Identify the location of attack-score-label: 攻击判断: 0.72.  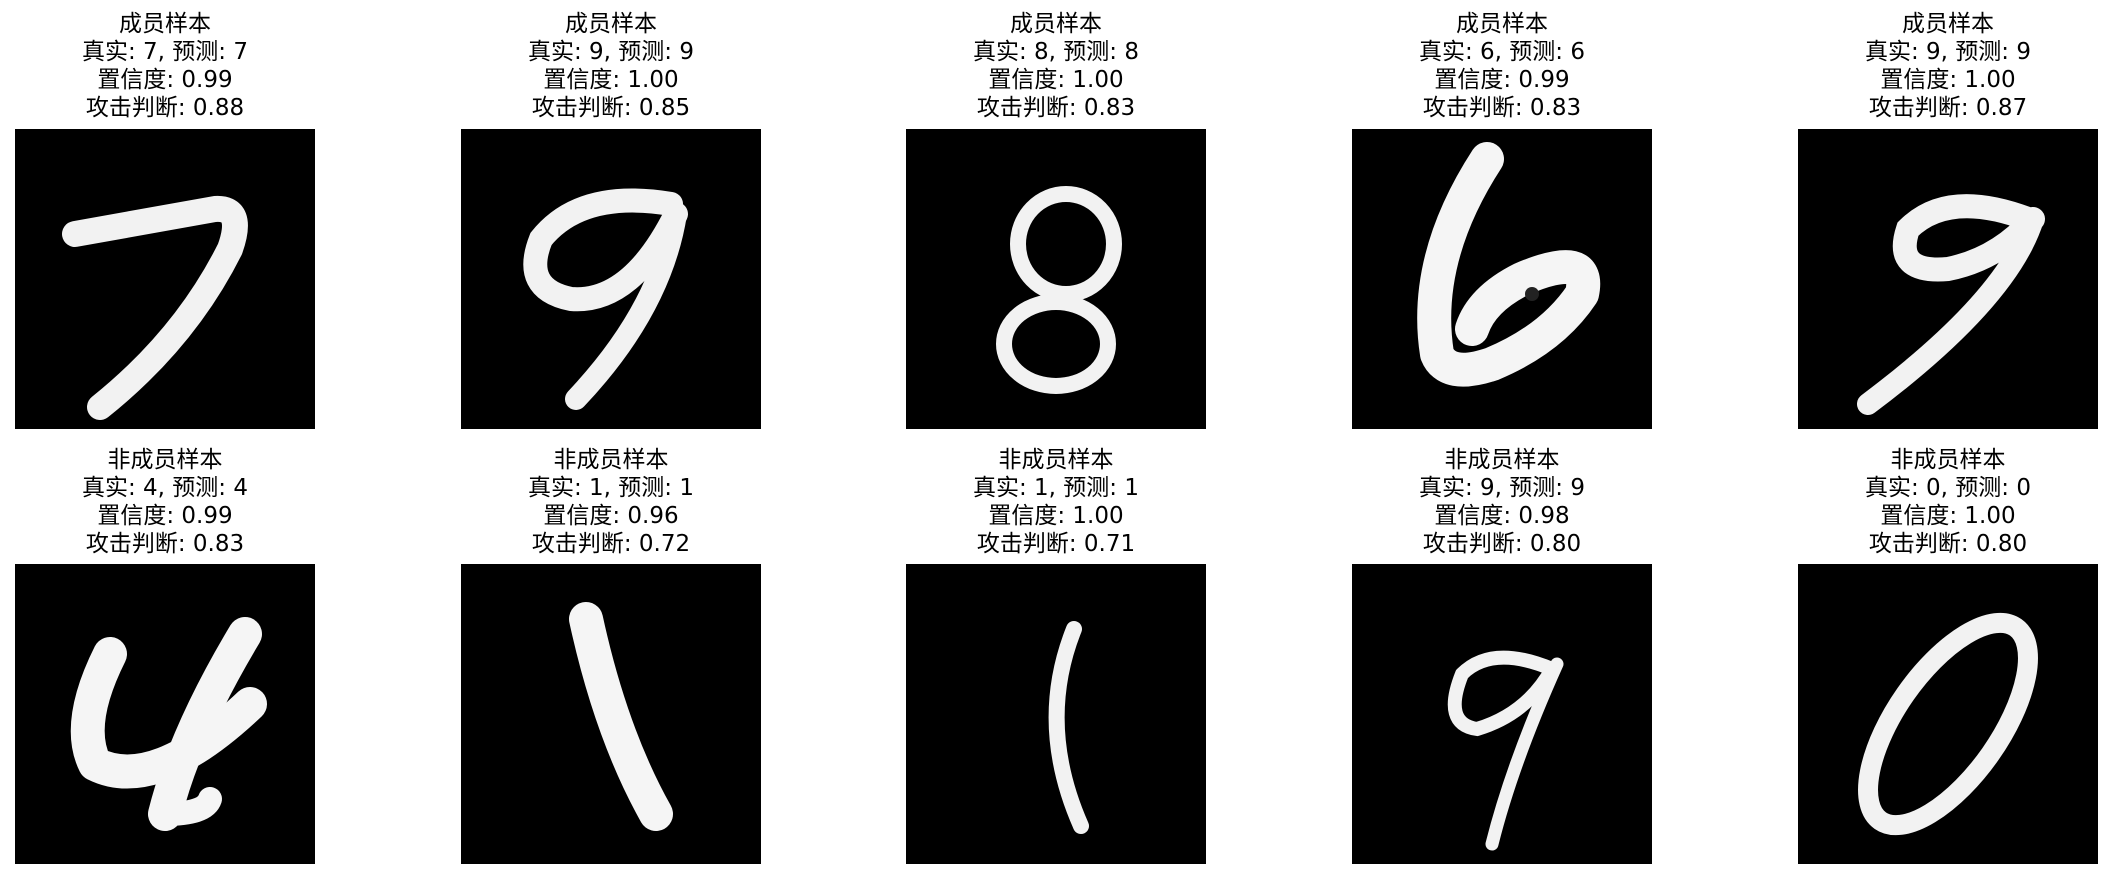
(611, 544).